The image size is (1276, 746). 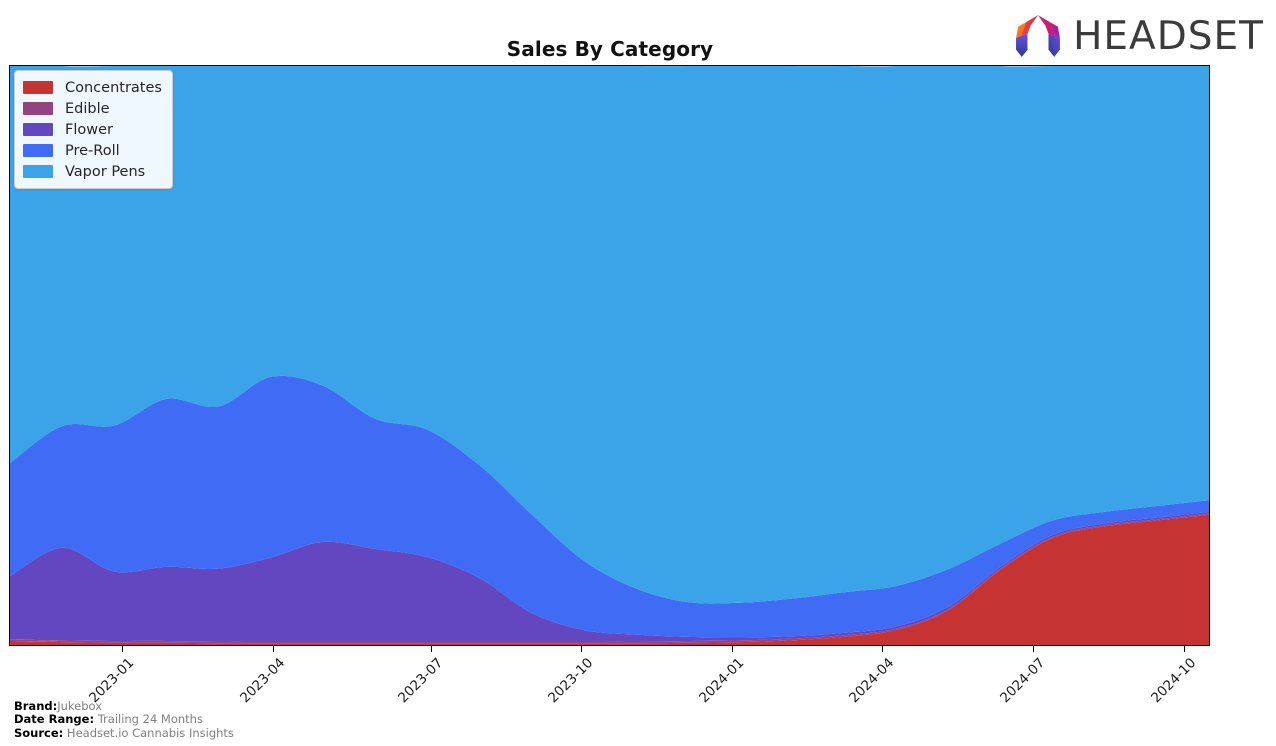 I want to click on headset-logo-mark, so click(x=1038, y=36).